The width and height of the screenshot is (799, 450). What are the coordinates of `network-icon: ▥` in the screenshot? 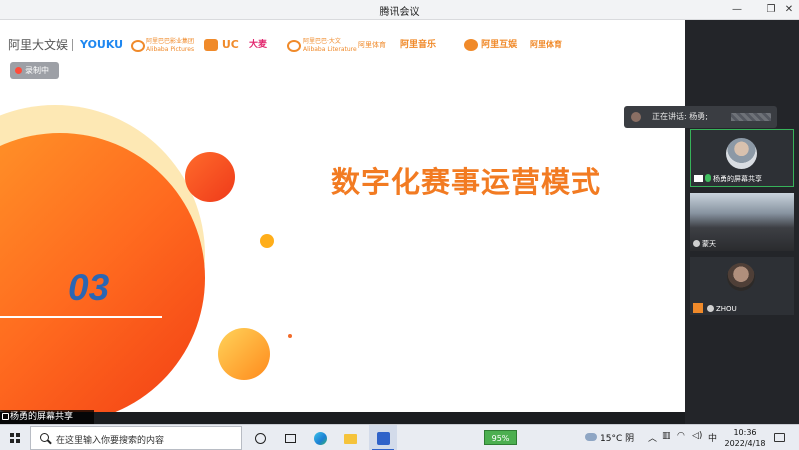 It's located at (666, 436).